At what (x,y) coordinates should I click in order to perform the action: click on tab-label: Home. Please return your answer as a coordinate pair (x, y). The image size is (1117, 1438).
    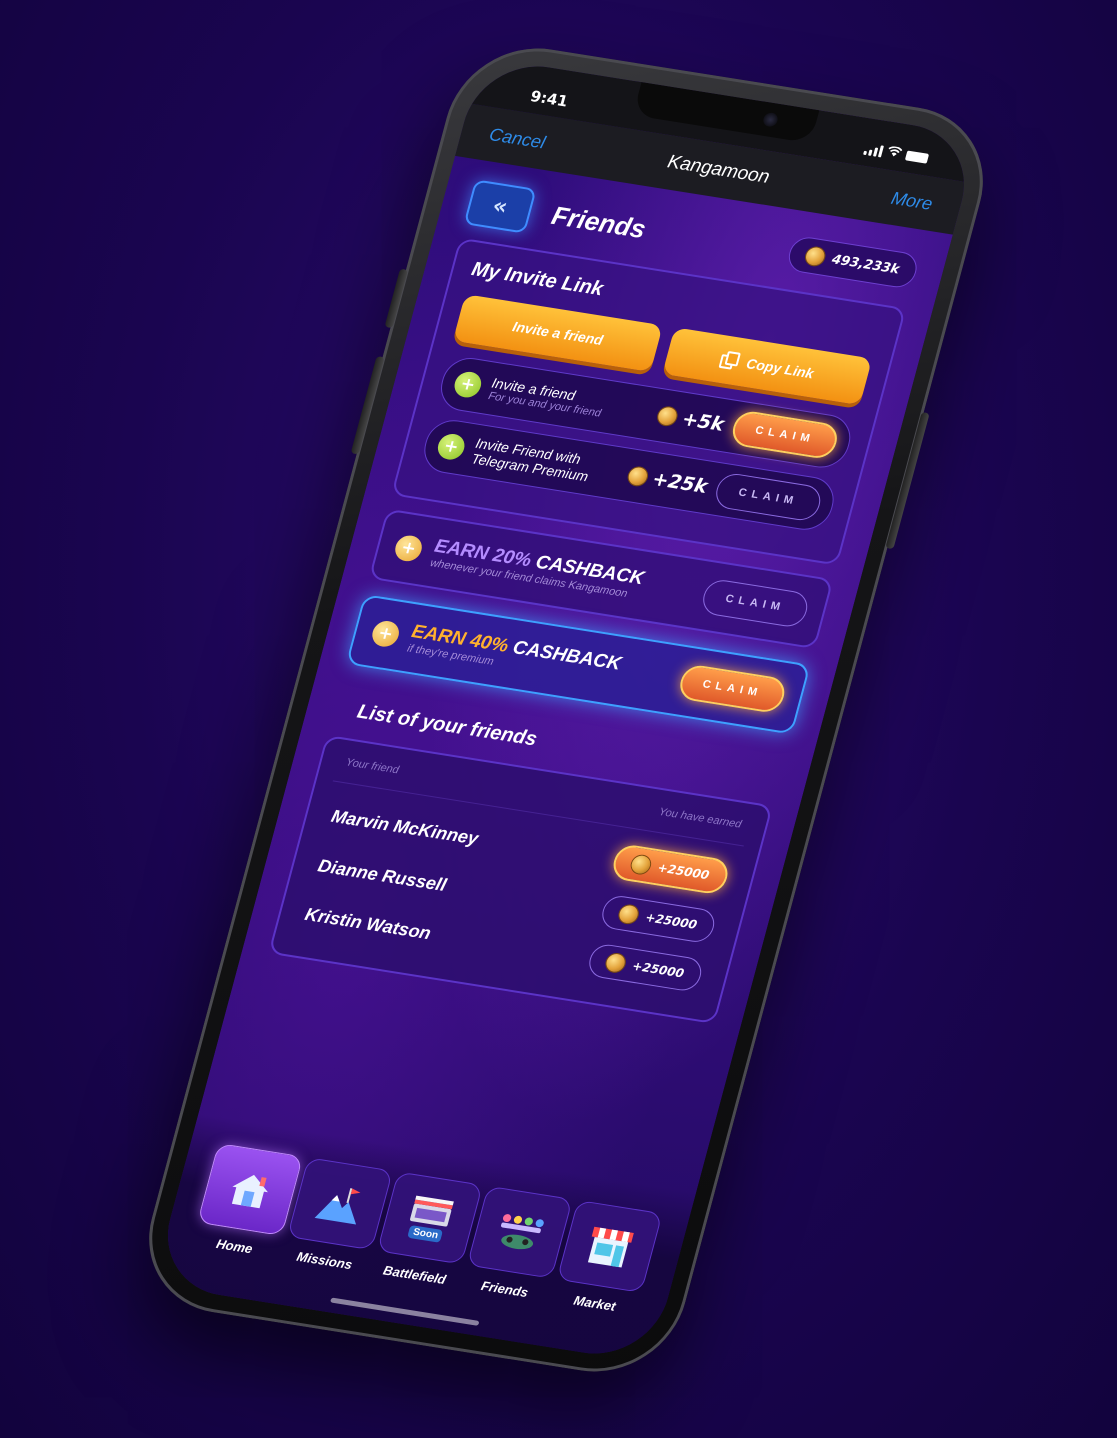
    Looking at the image, I should click on (234, 1246).